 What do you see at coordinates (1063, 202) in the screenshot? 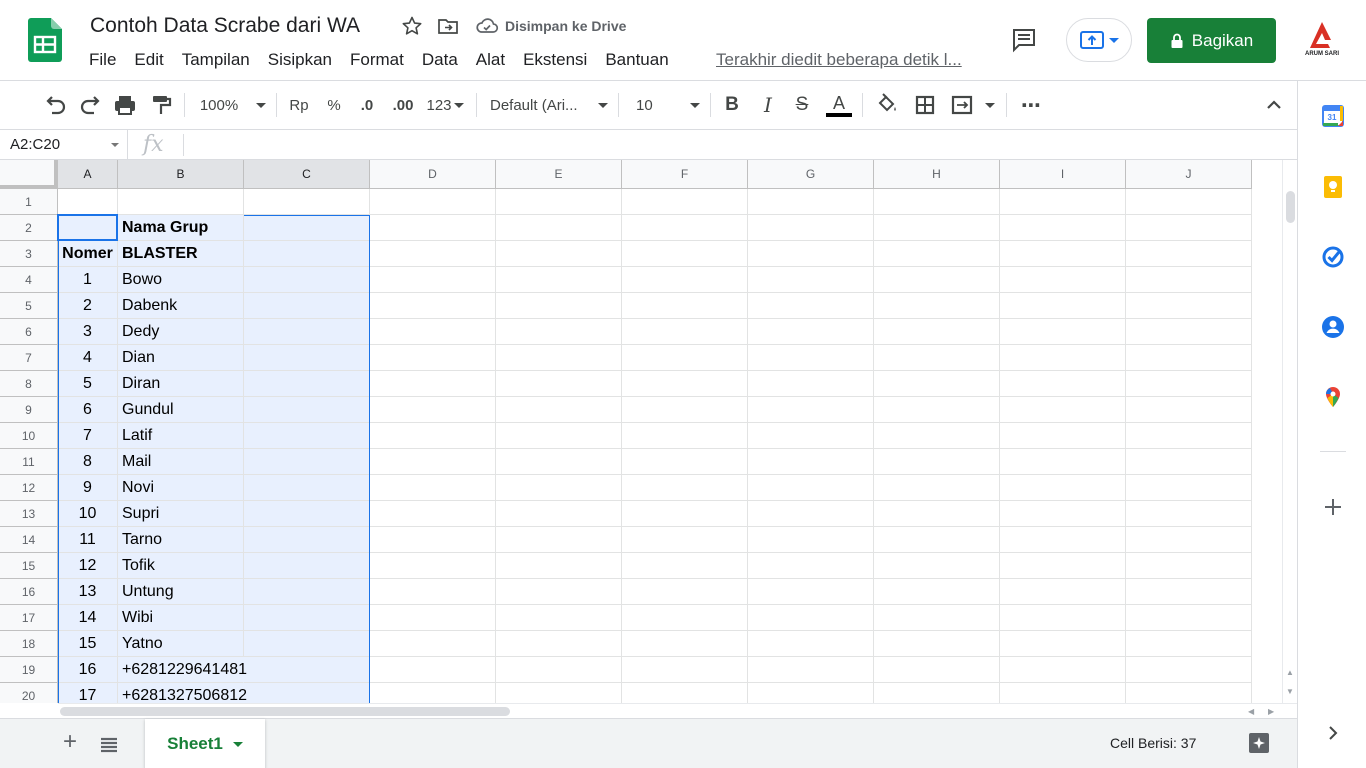
I see `cell-i1` at bounding box center [1063, 202].